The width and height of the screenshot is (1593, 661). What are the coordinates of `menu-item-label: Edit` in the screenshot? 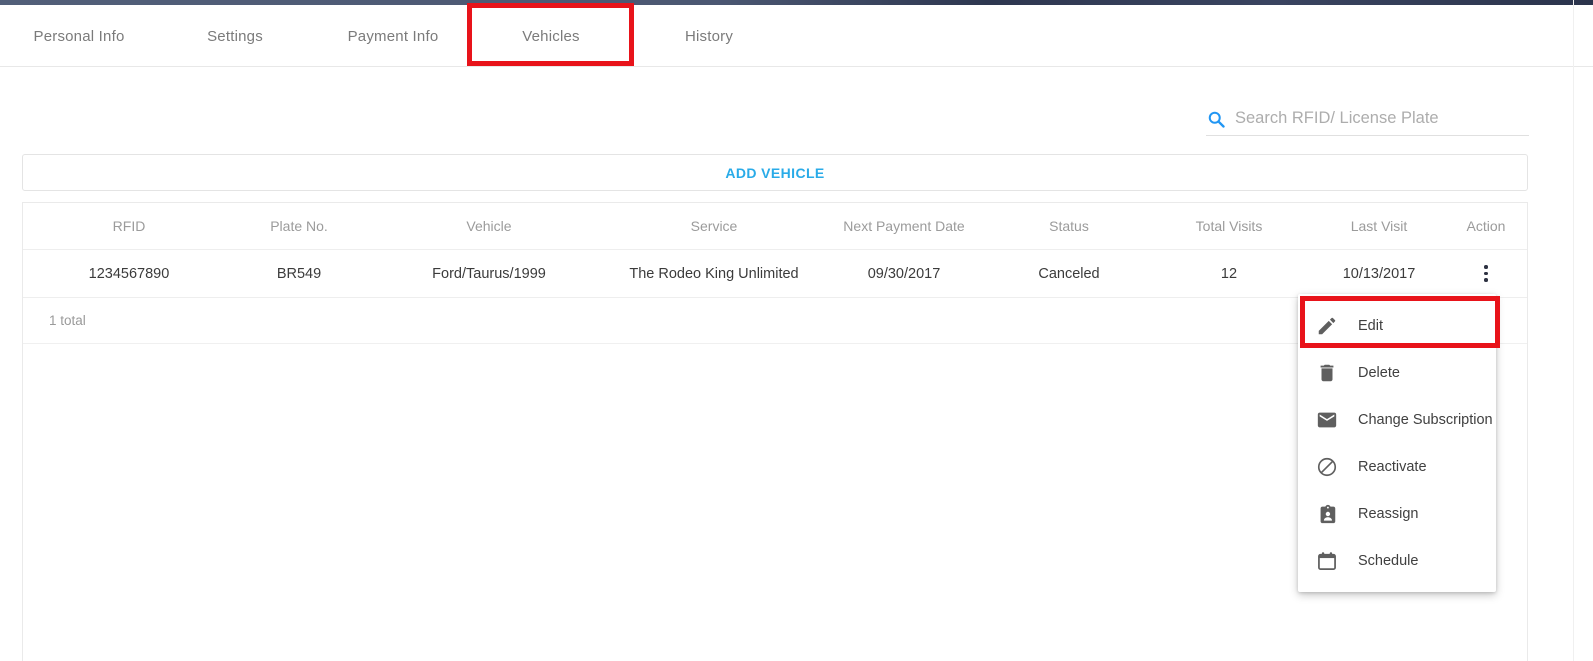 It's located at (1370, 325).